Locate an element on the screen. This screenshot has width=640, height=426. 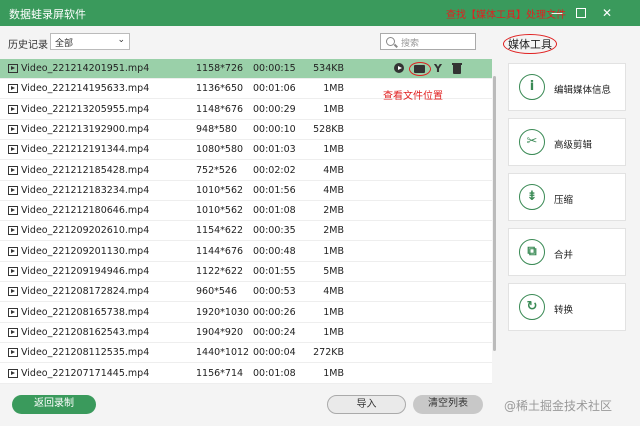
file-row: Video_221212185428.mp4 752*526 00:02:02 4MB is located at coordinates (246, 171).